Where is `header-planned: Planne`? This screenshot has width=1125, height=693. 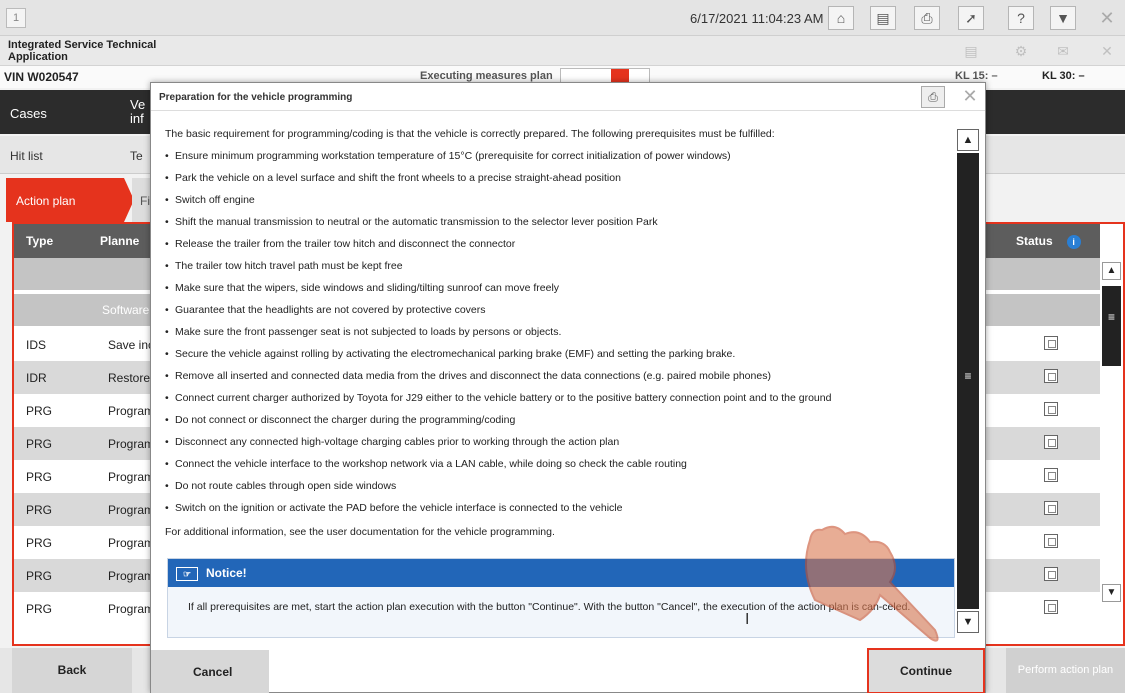
header-planned: Planne is located at coordinates (120, 241).